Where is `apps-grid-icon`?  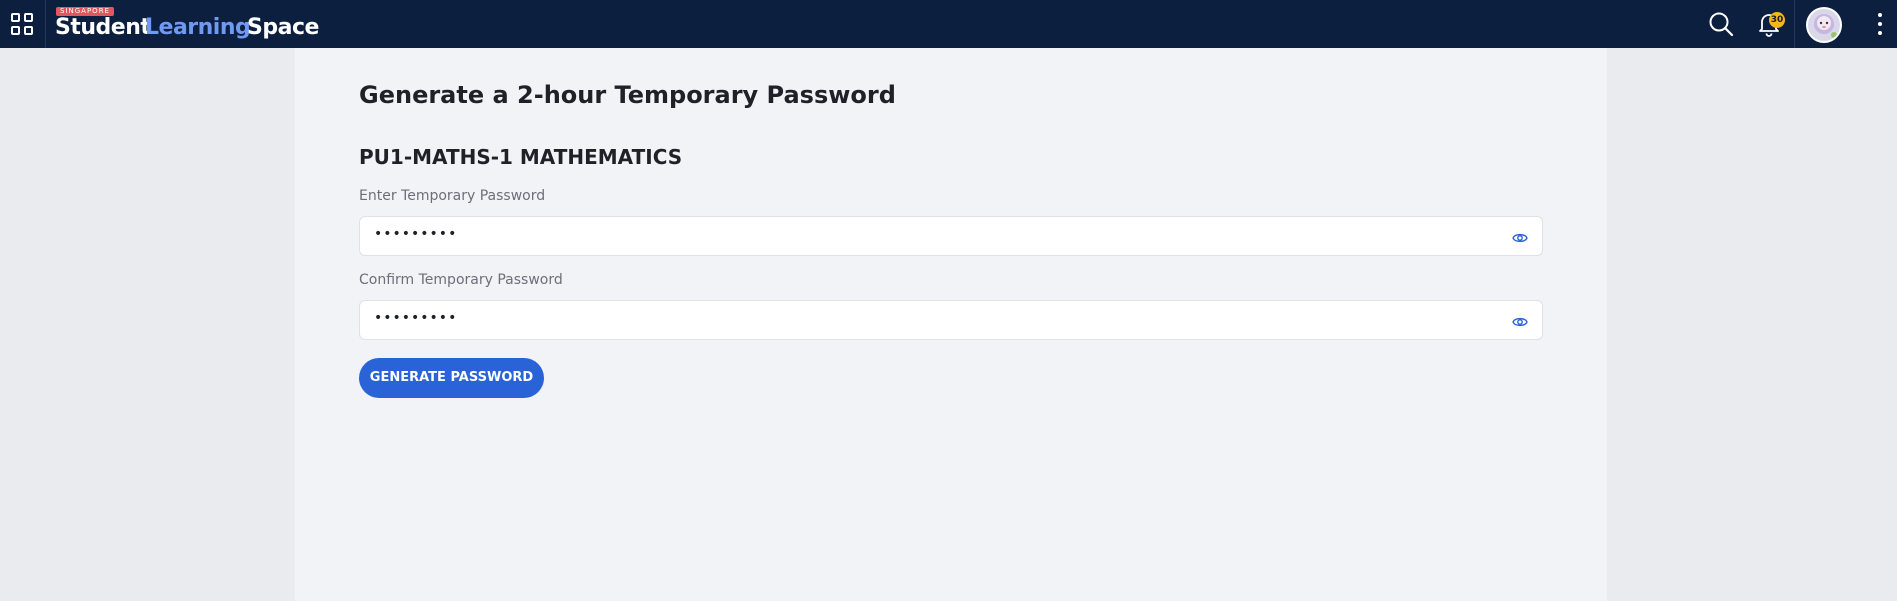
apps-grid-icon is located at coordinates (23, 25).